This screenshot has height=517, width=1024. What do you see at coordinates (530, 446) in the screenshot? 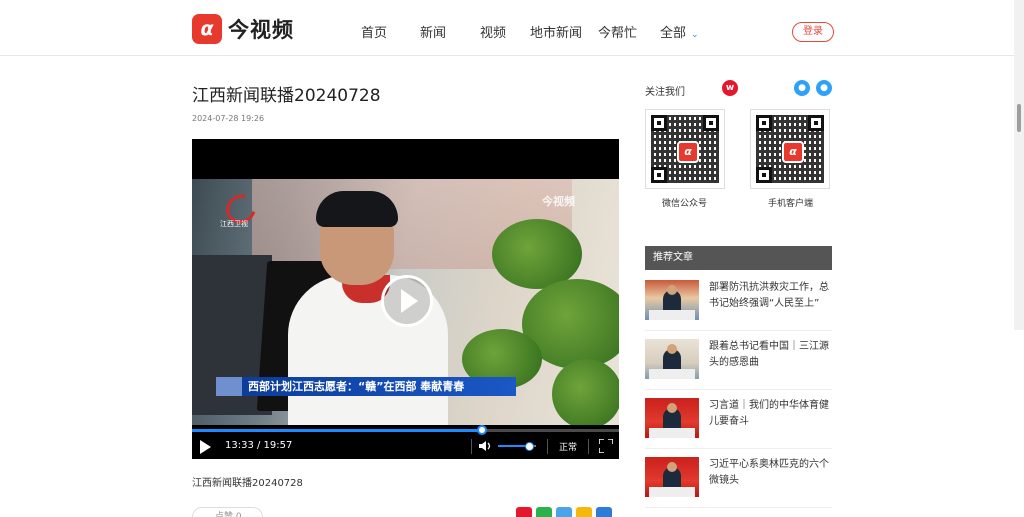
I see `volume-handle` at bounding box center [530, 446].